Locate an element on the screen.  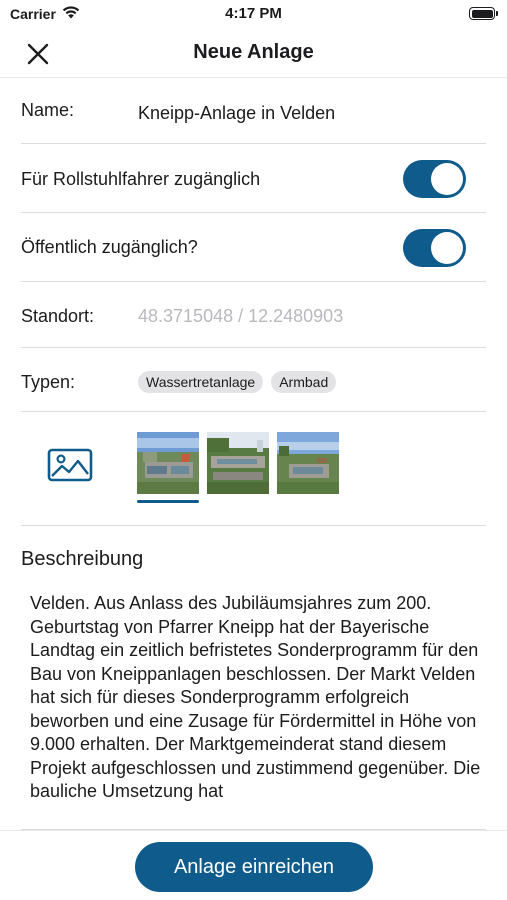
wheelchair-label: Für Rollstuhlfahrer zugänglich is located at coordinates (141, 179).